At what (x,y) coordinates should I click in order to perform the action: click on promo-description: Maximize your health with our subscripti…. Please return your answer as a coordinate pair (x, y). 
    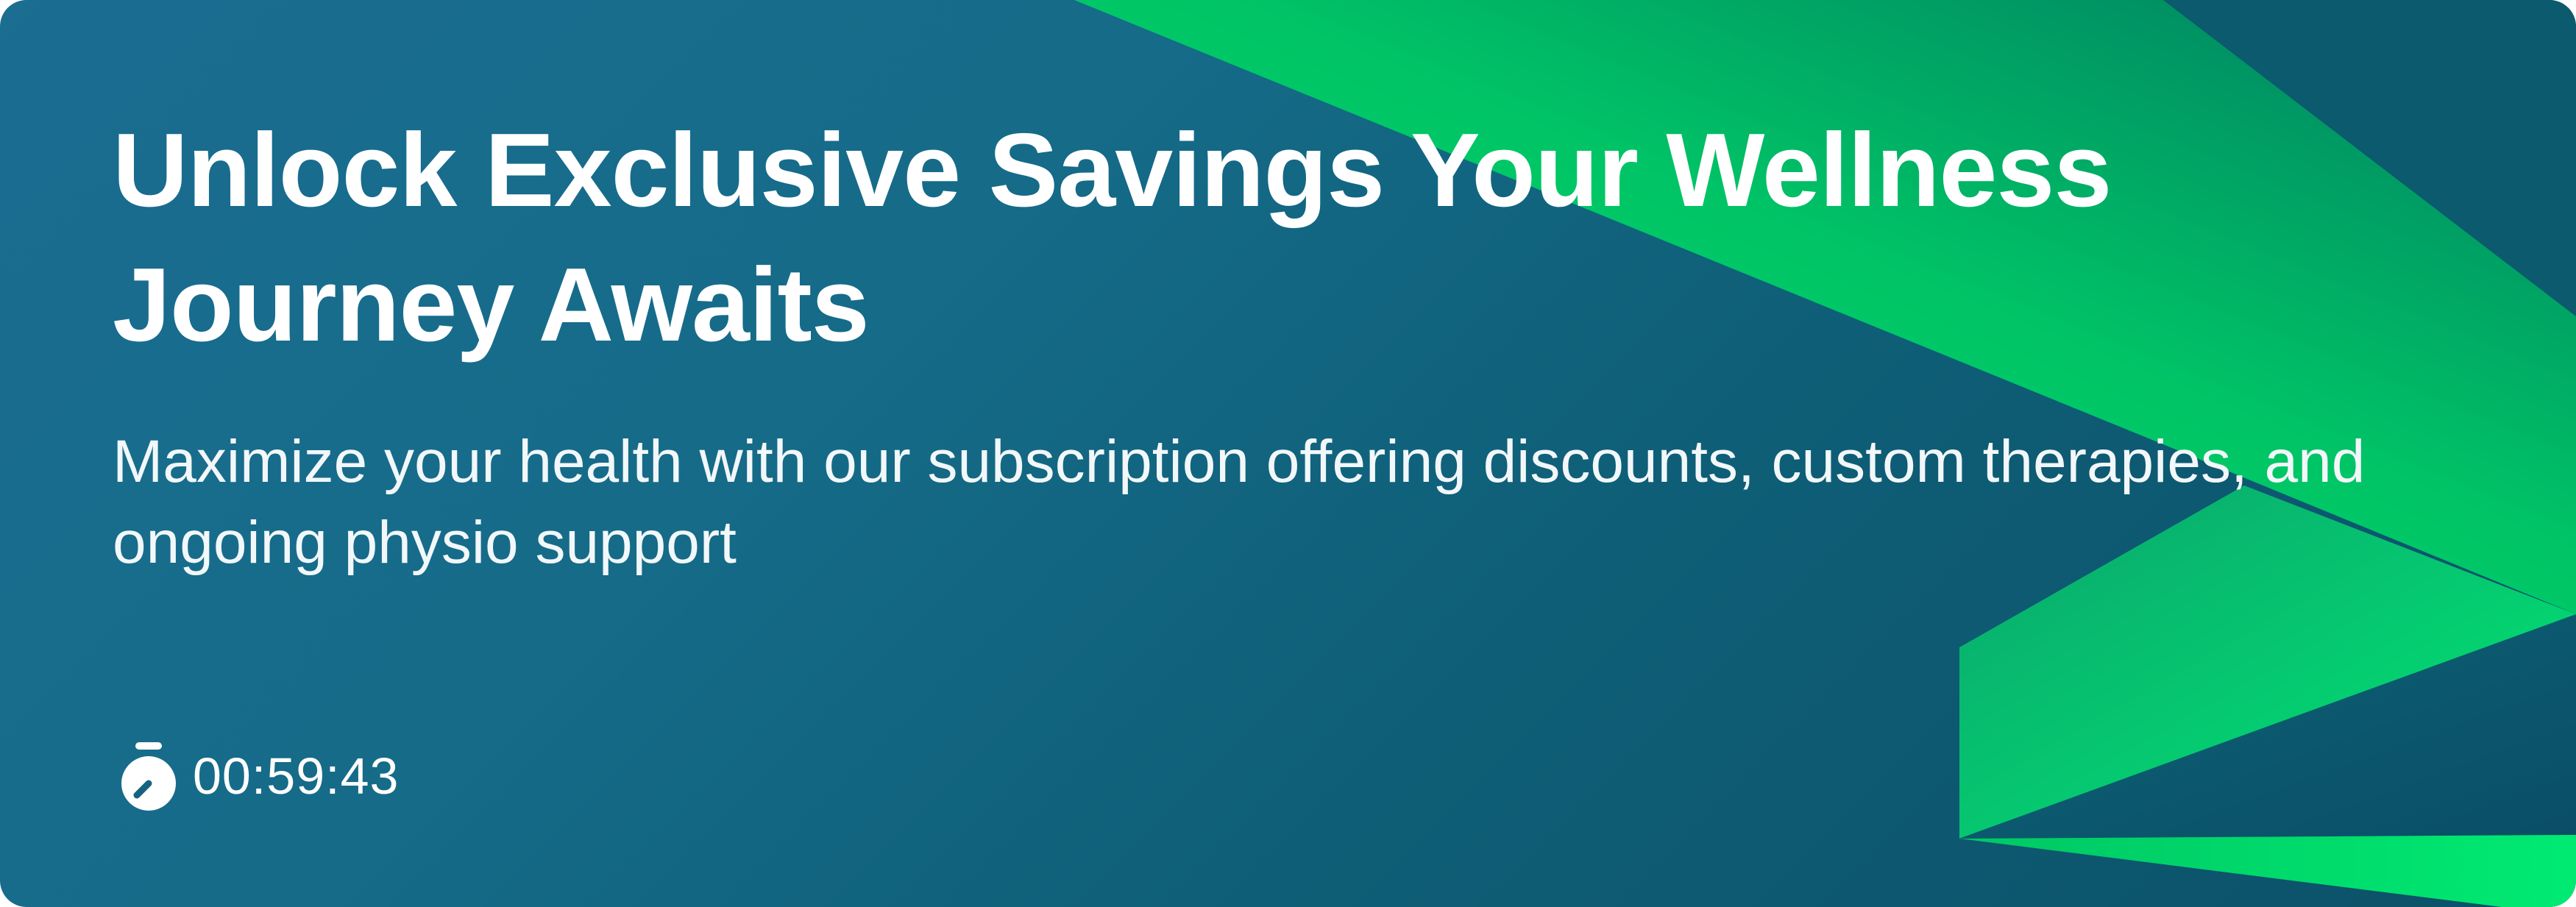
    Looking at the image, I should click on (1239, 502).